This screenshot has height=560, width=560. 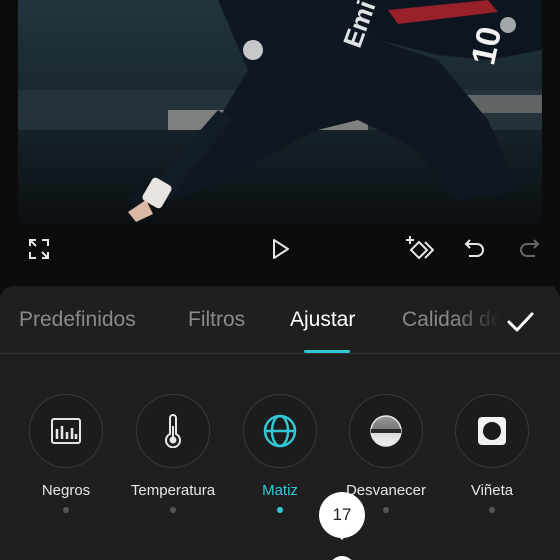 I want to click on thermometer-icon, so click(x=173, y=431).